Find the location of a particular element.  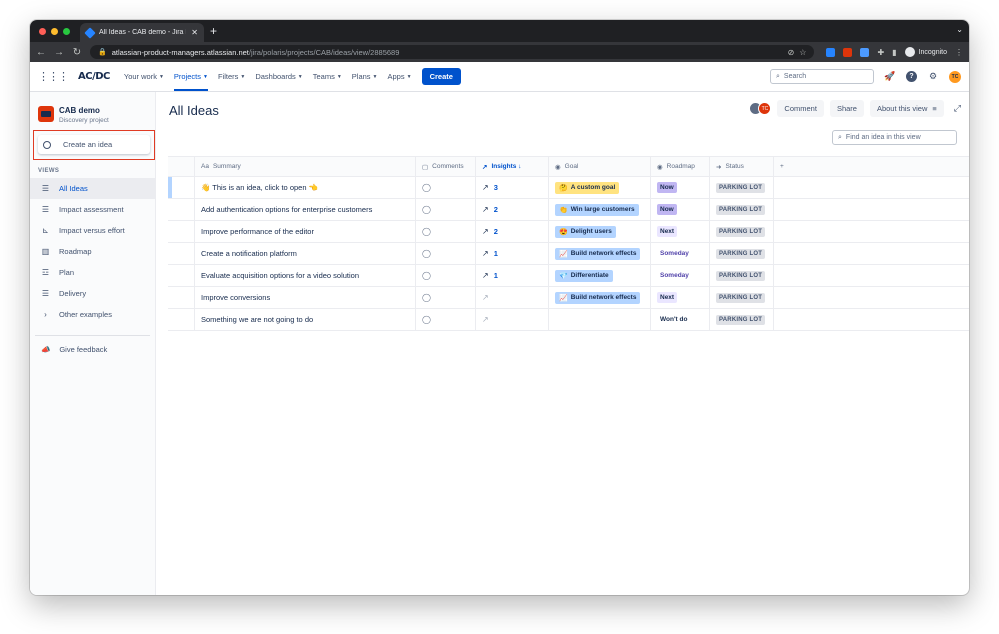

goal-cell: 🤔 A custom goal is located at coordinates (600, 187).